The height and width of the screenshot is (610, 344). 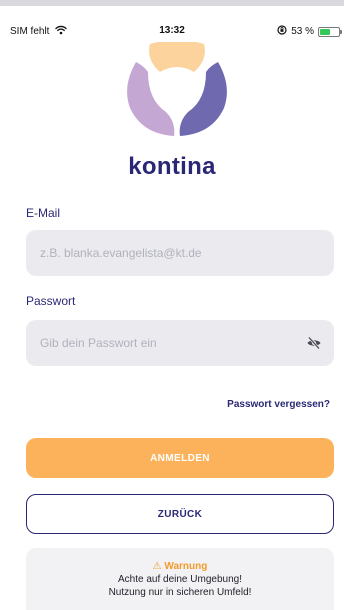 What do you see at coordinates (186, 566) in the screenshot?
I see `warning-title: Warnung` at bounding box center [186, 566].